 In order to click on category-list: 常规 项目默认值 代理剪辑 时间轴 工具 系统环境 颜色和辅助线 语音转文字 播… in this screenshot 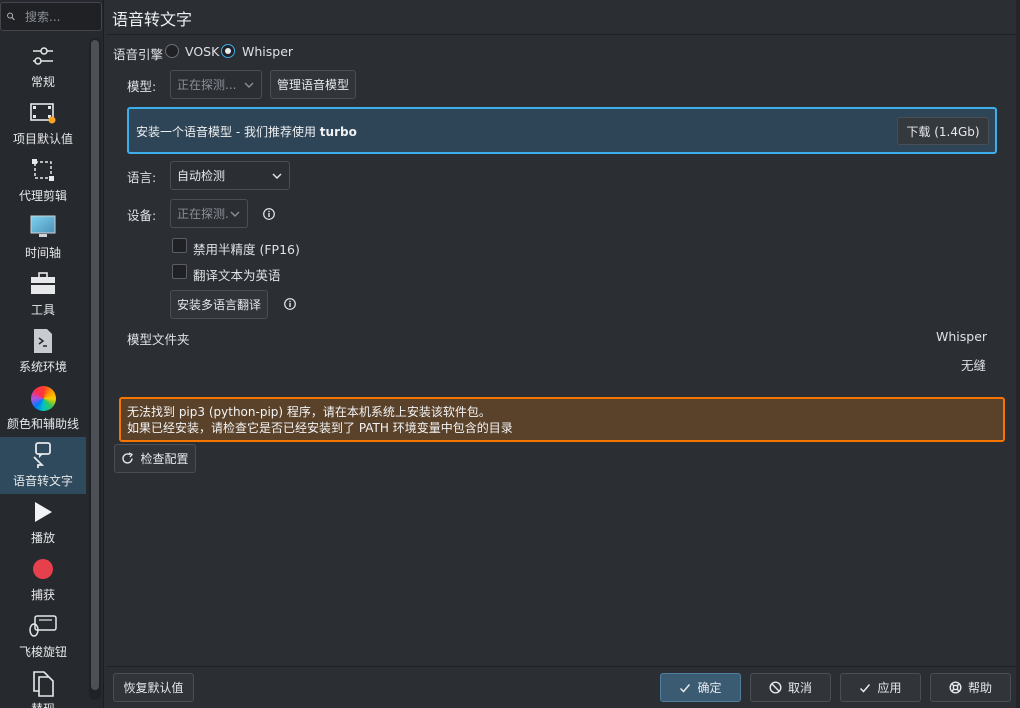, I will do `click(43, 373)`.